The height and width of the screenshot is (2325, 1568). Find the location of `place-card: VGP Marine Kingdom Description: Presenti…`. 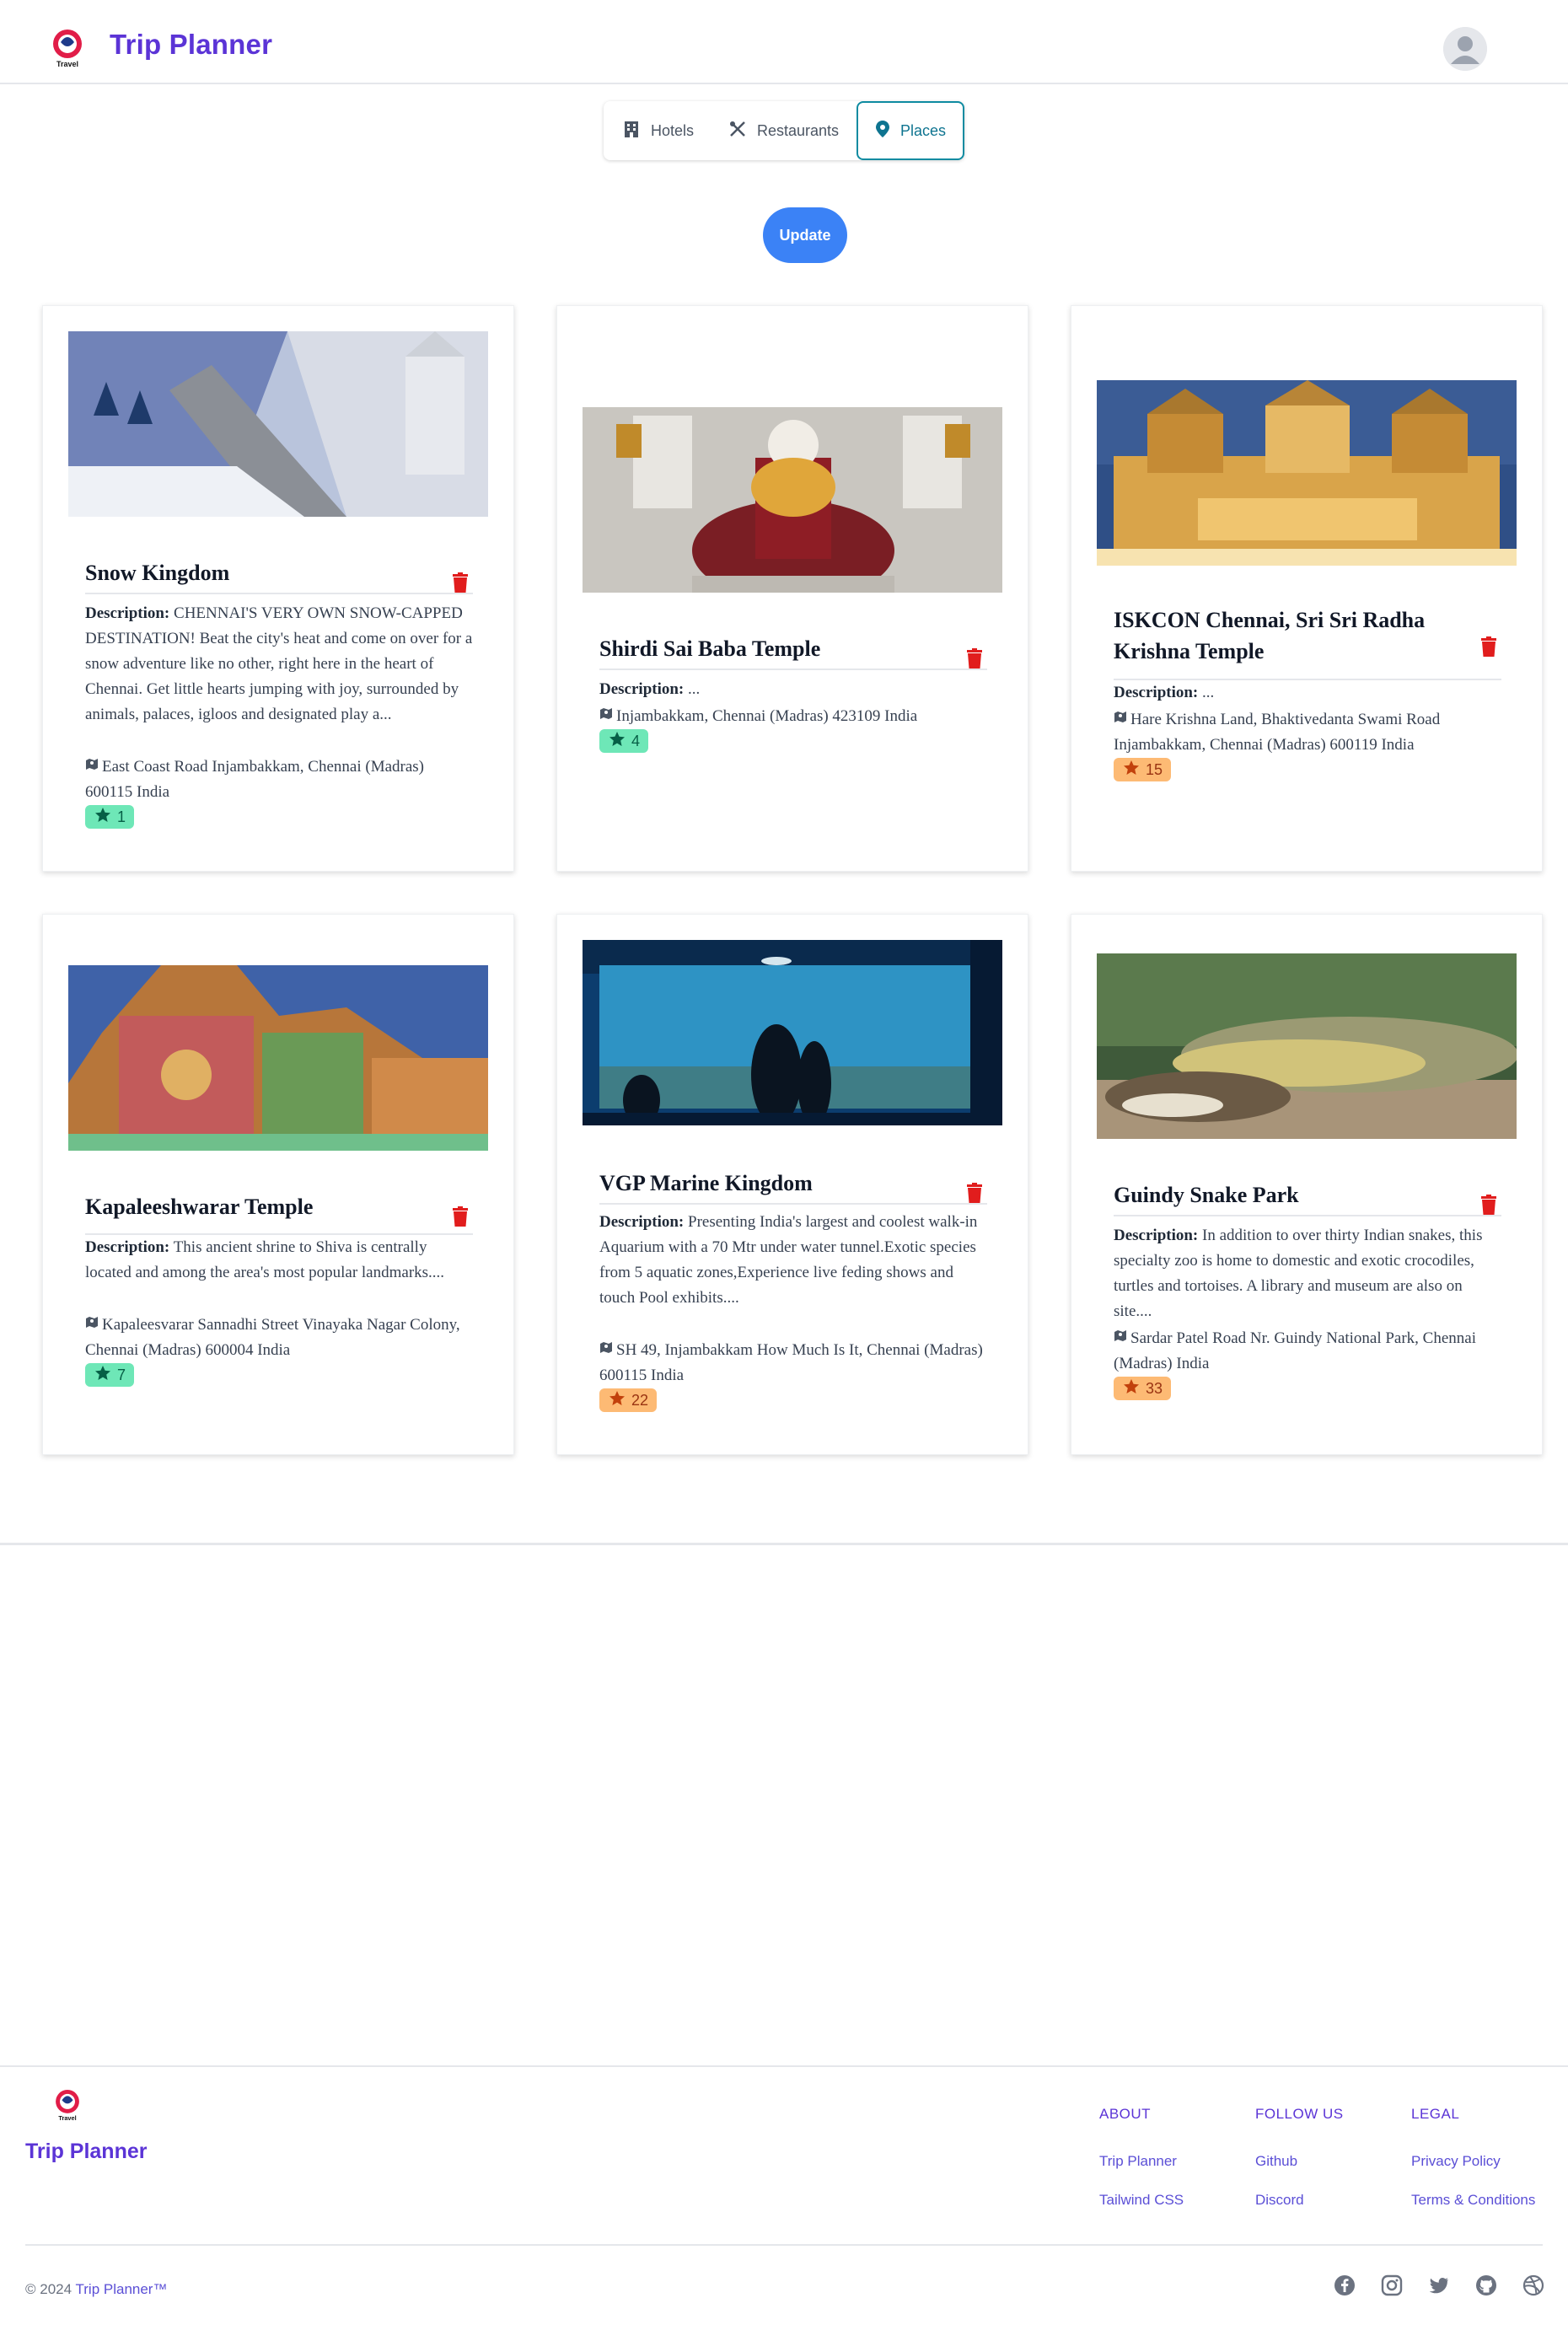

place-card: VGP Marine Kingdom Description: Presenti… is located at coordinates (792, 1184).